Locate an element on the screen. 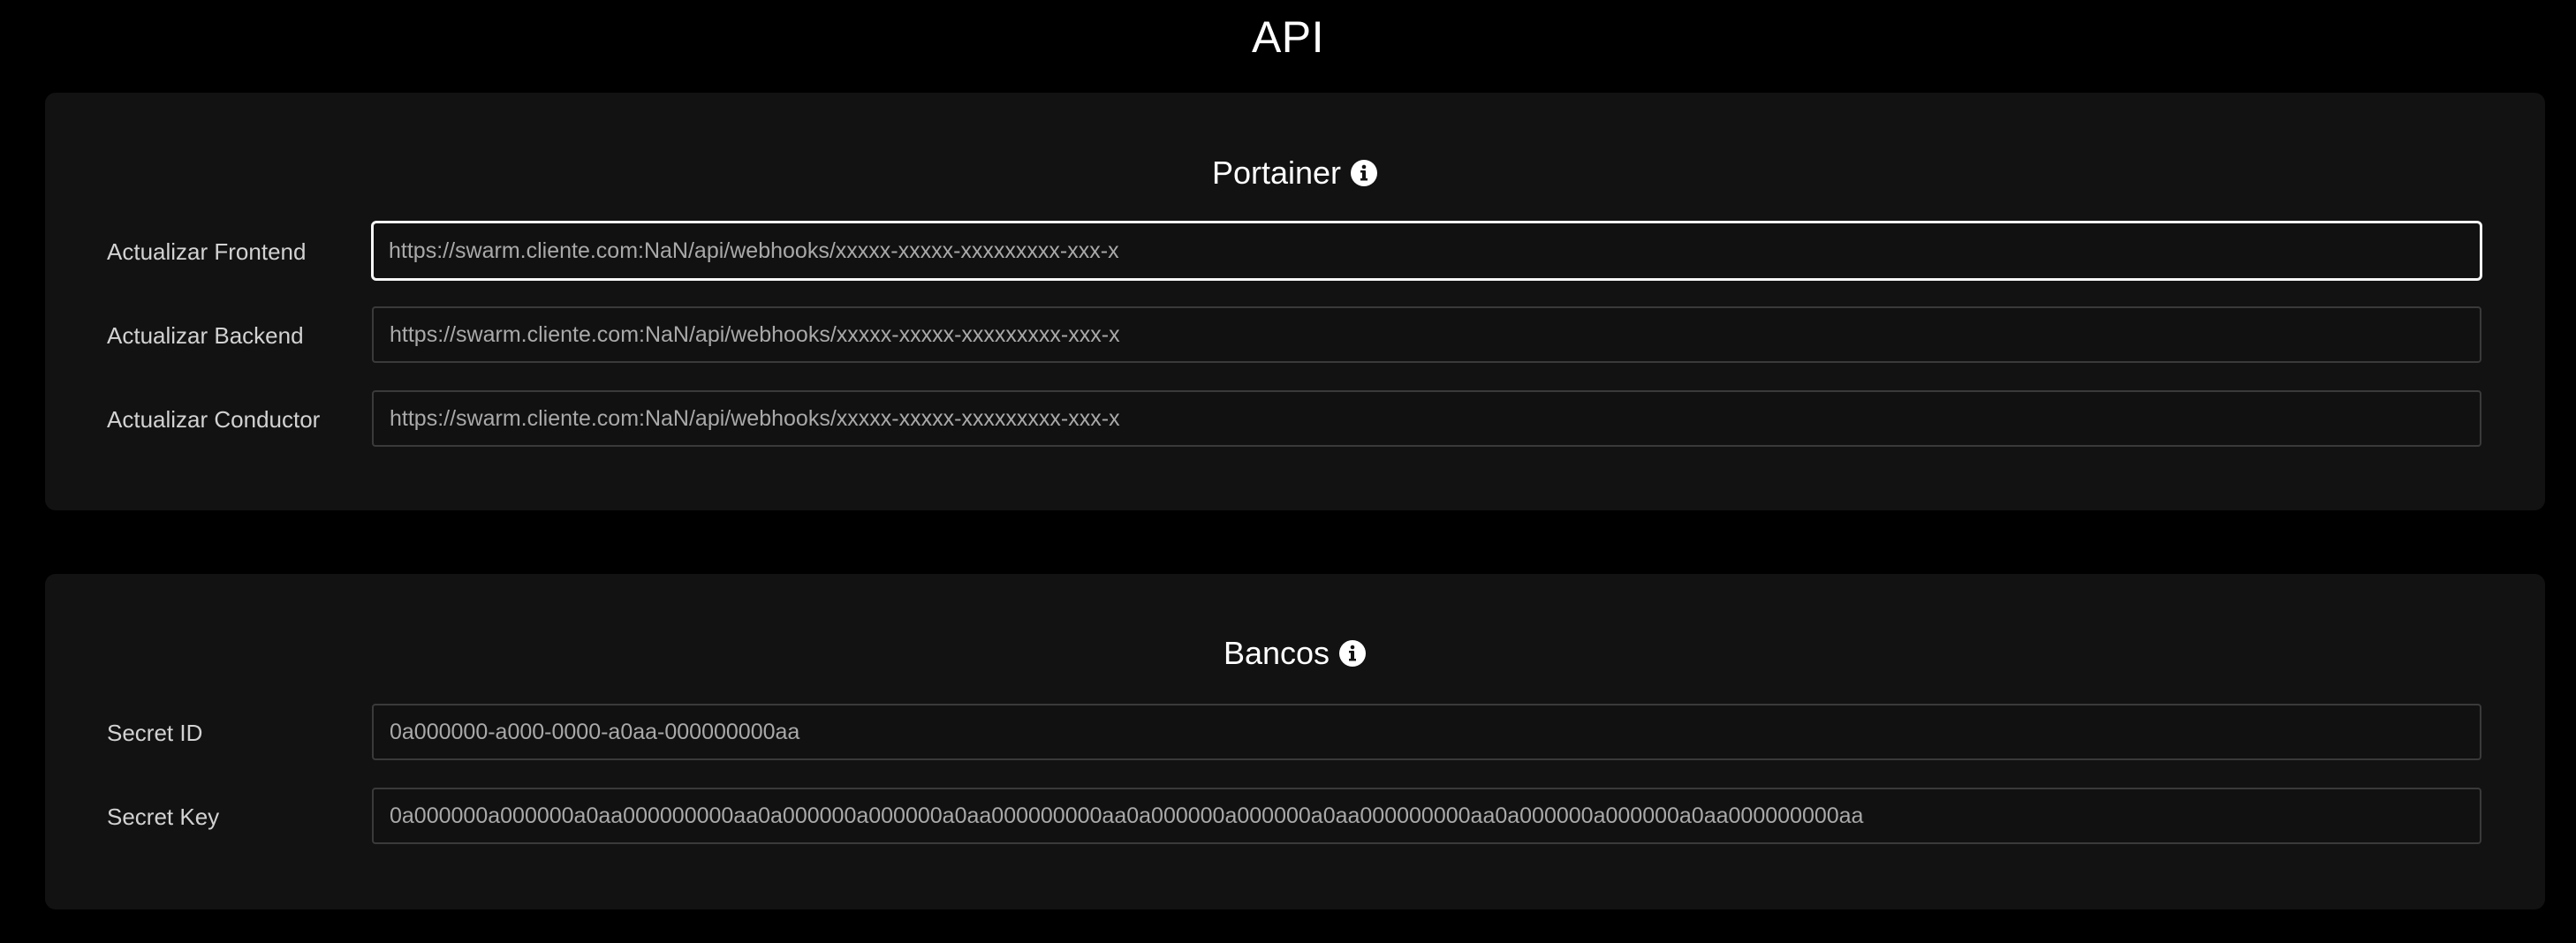  bancos-section-header: Bancos is located at coordinates (1295, 653).